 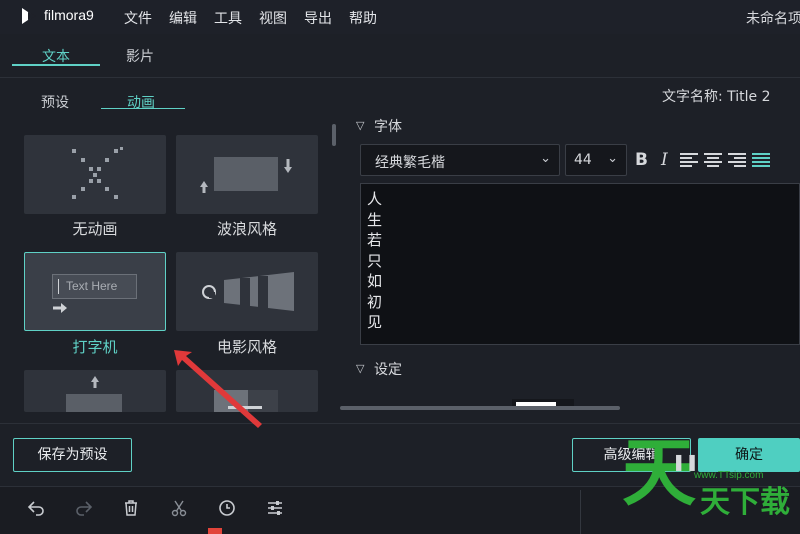 I want to click on main-tabs, so click(x=400, y=56).